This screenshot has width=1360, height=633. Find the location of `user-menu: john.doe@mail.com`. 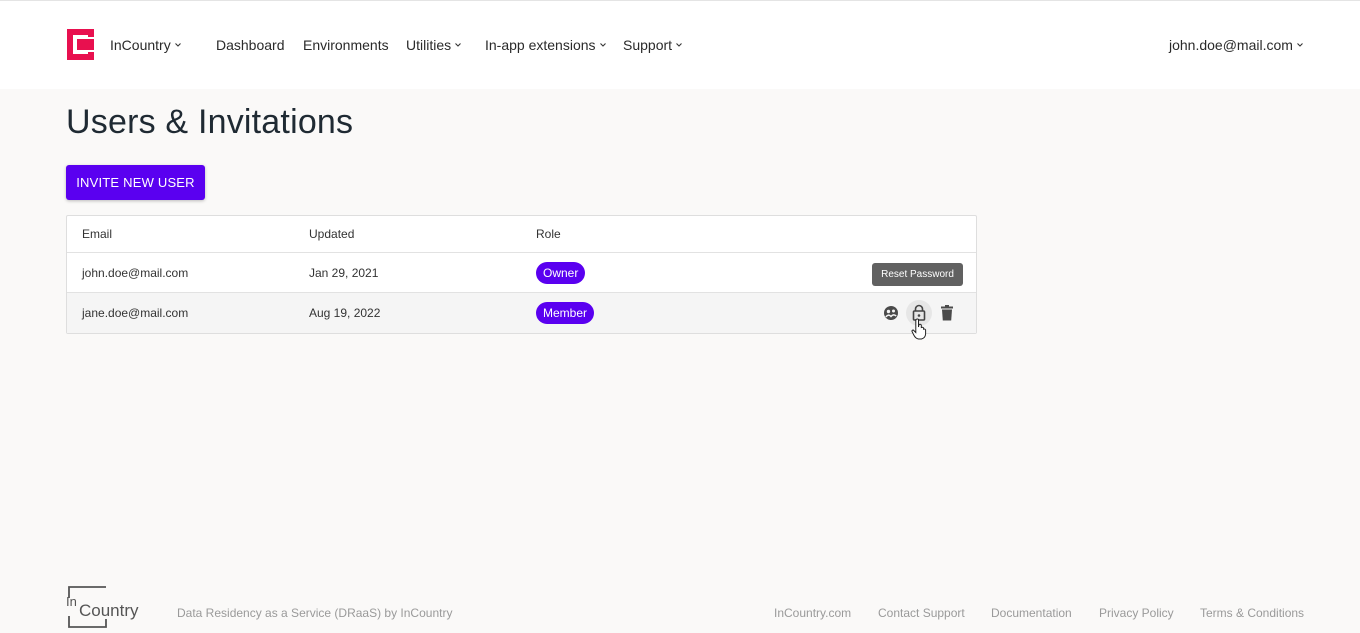

user-menu: john.doe@mail.com is located at coordinates (1236, 45).